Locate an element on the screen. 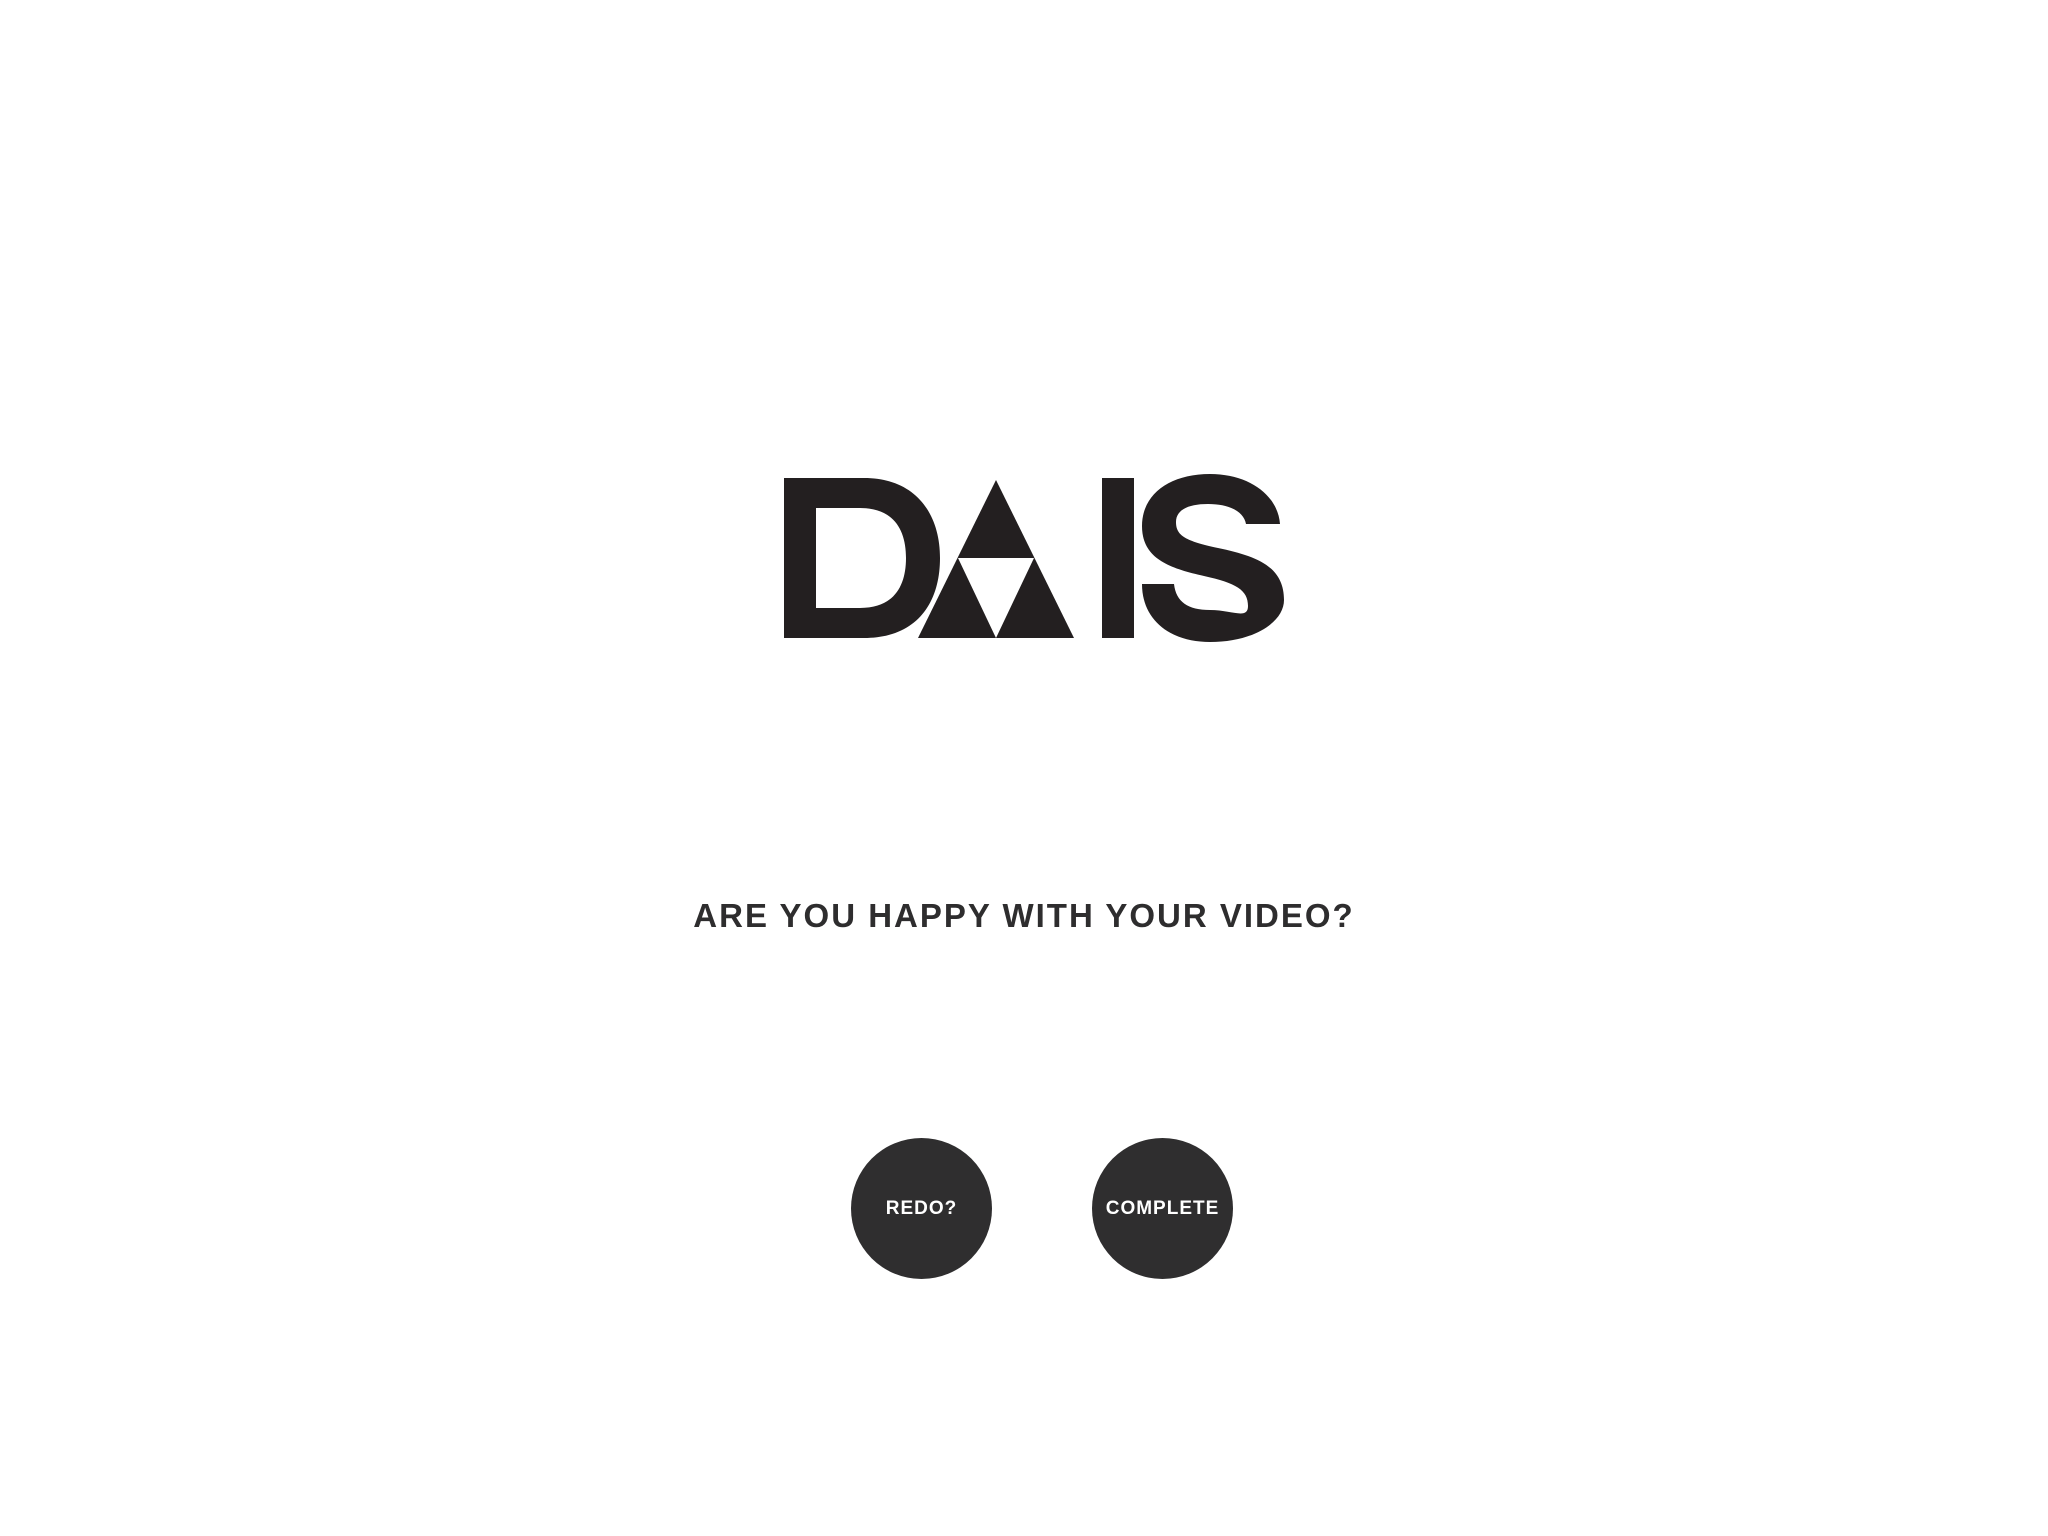  dais-logo-mark is located at coordinates (1034, 558).